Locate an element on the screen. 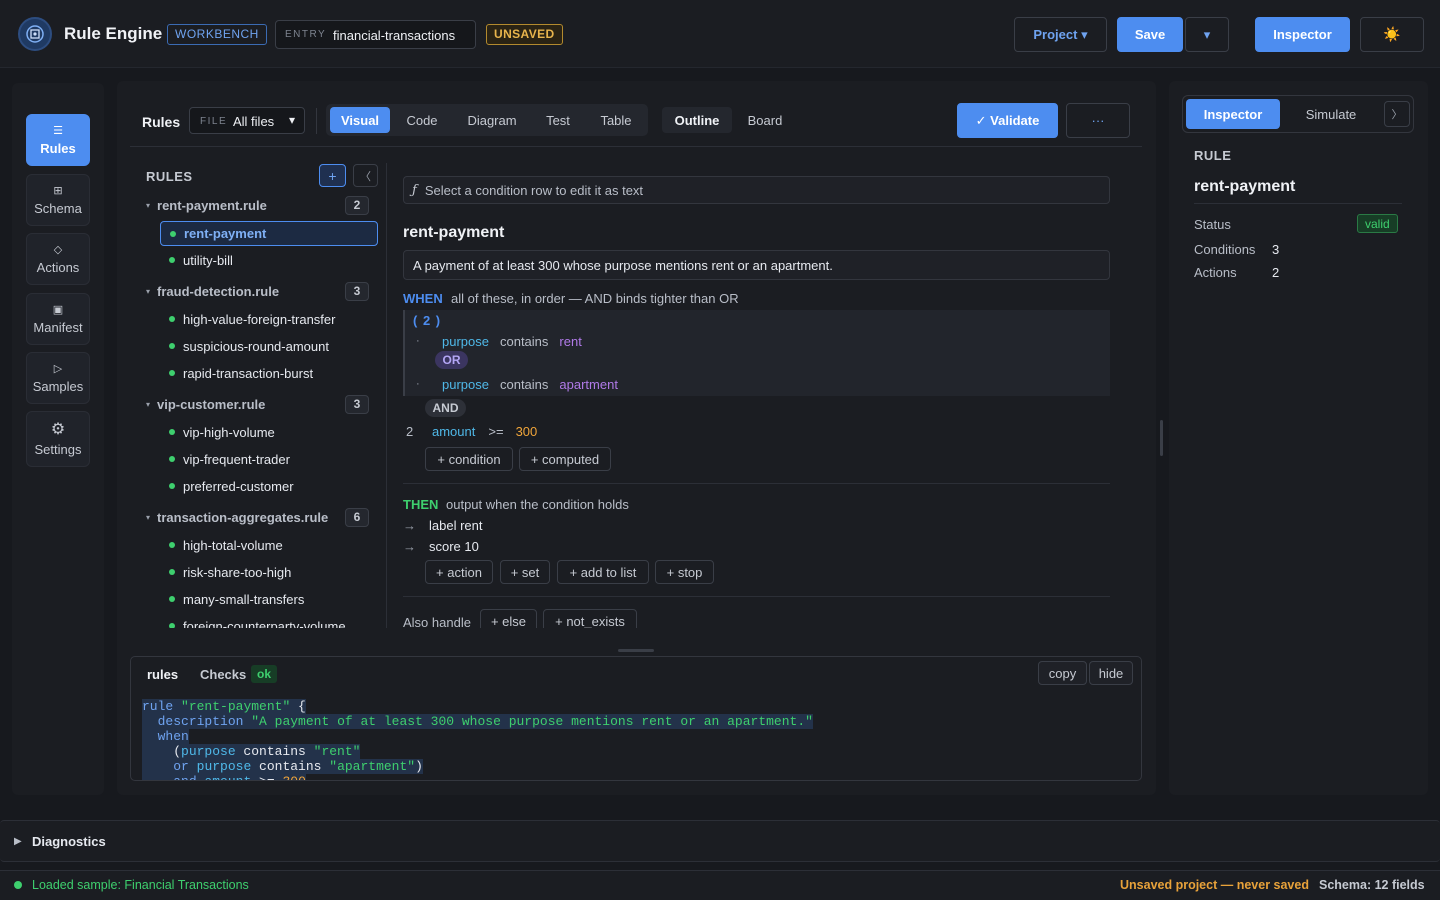 This screenshot has width=1440, height=900. when-keyword: WHEN is located at coordinates (423, 298).